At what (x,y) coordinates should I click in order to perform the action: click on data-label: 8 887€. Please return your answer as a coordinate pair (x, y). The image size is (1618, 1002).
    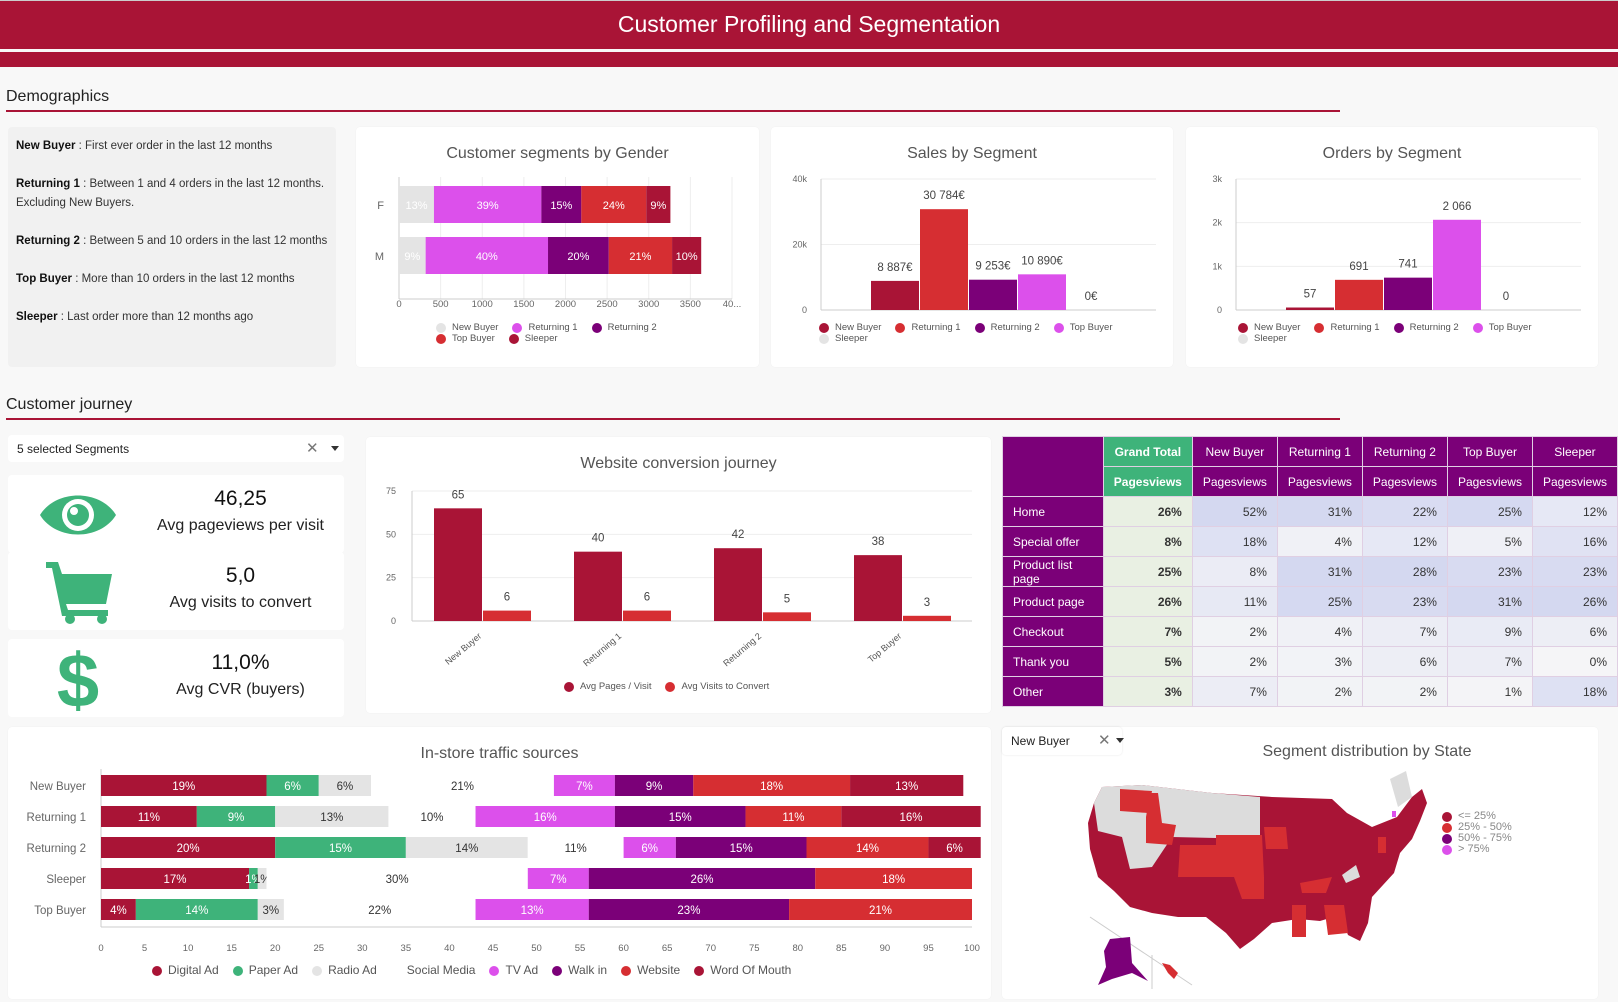
    Looking at the image, I should click on (895, 268).